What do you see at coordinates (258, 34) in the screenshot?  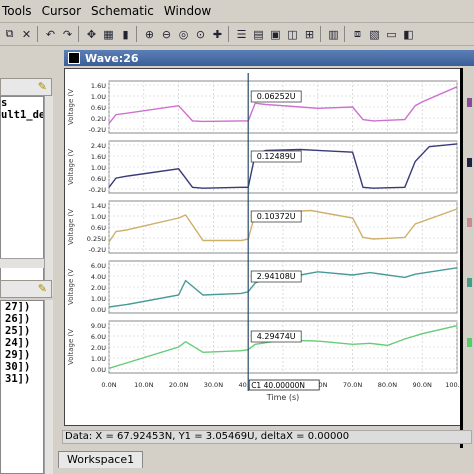 I see `table-icon: ▤` at bounding box center [258, 34].